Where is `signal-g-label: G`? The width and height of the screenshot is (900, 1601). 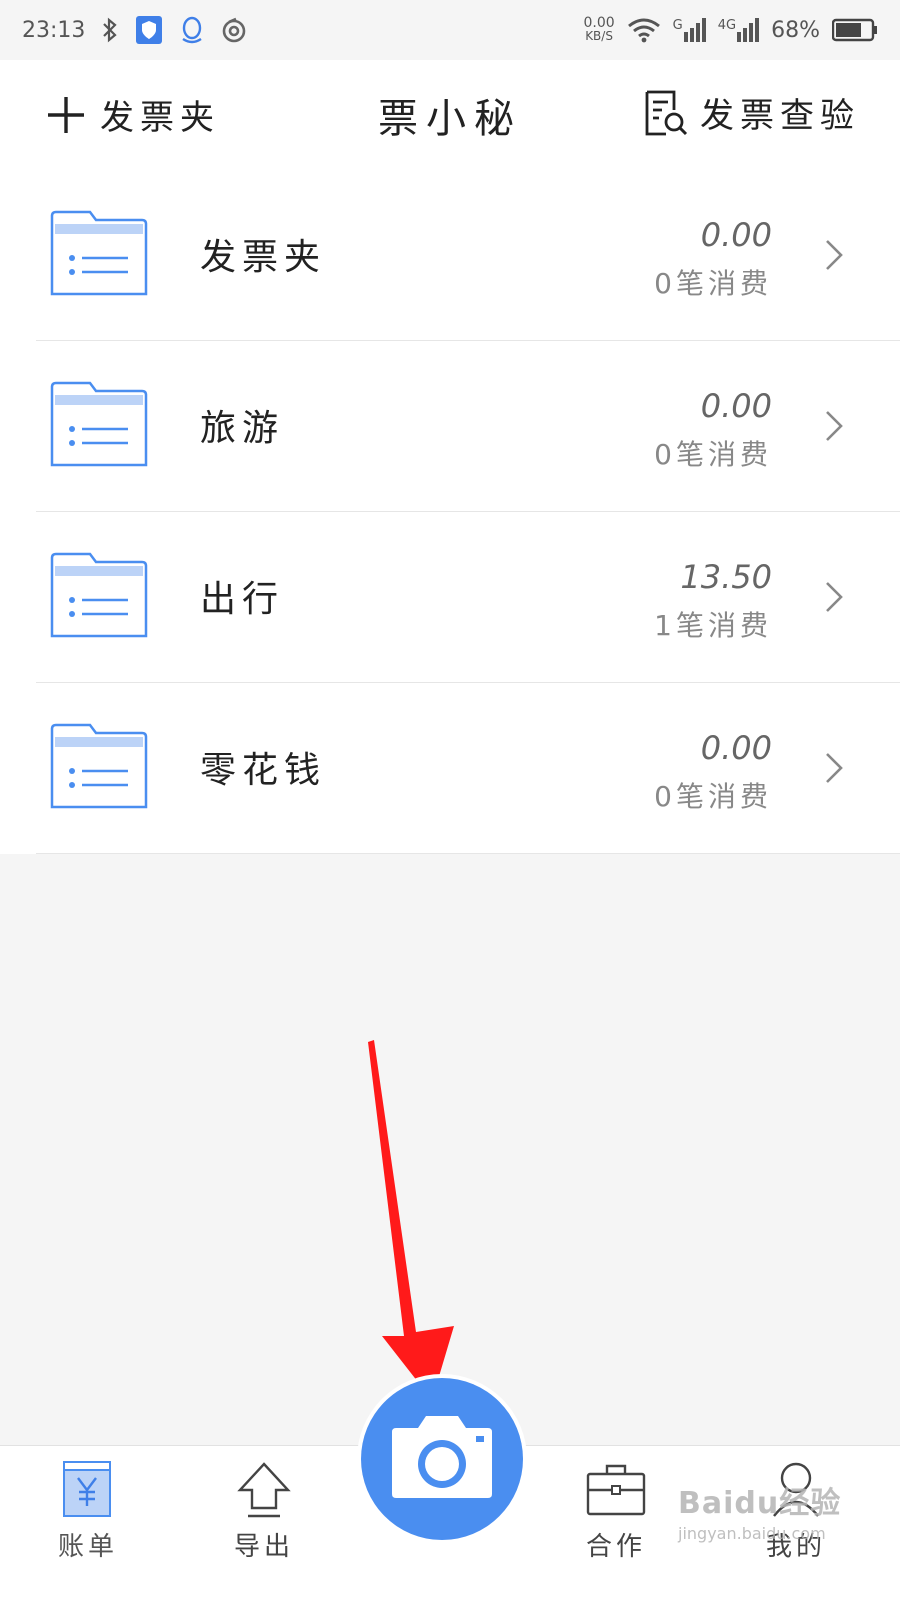 signal-g-label: G is located at coordinates (677, 25).